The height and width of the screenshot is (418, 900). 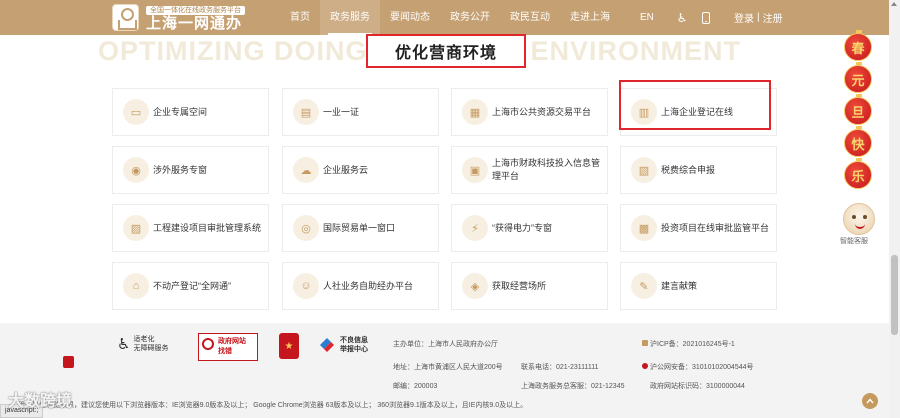 I want to click on monitor-icon: ▭, so click(x=136, y=112).